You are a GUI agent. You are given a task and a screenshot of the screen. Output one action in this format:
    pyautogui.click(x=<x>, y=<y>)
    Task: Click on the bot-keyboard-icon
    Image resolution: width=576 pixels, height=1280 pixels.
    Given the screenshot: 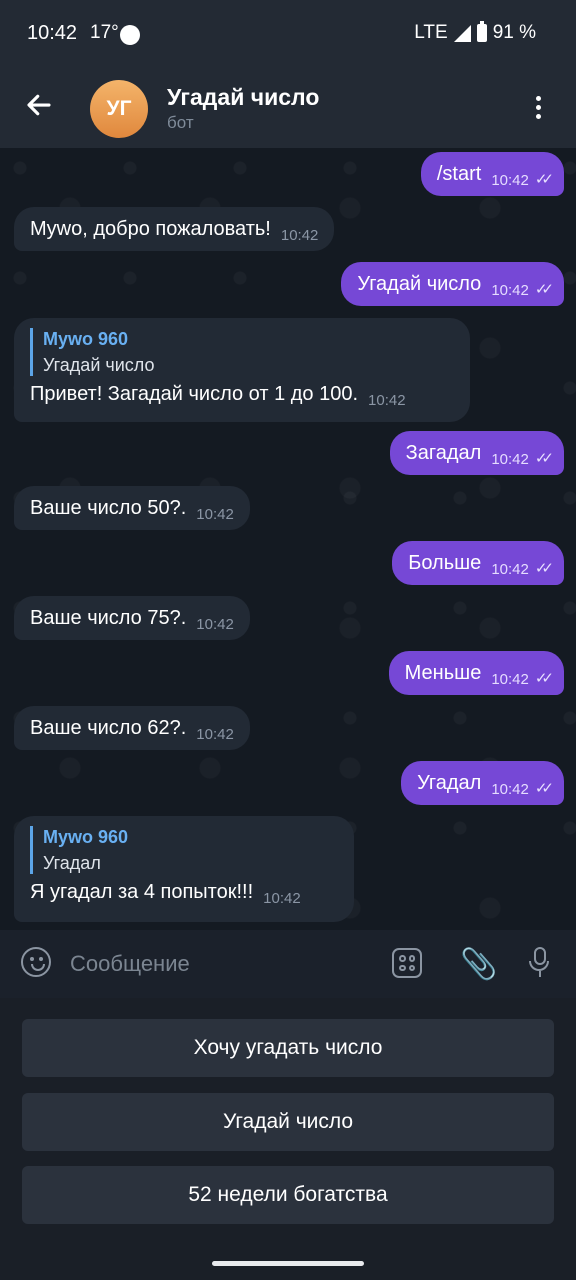 What is the action you would take?
    pyautogui.click(x=407, y=963)
    